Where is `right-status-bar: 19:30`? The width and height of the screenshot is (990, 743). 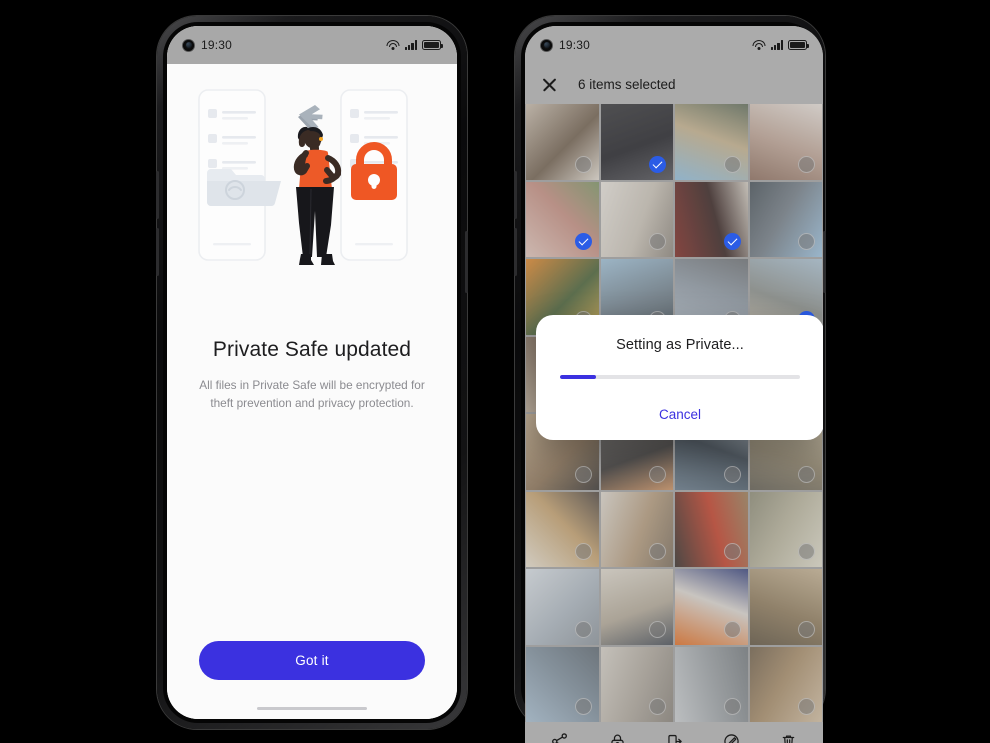
right-status-bar: 19:30 is located at coordinates (674, 45).